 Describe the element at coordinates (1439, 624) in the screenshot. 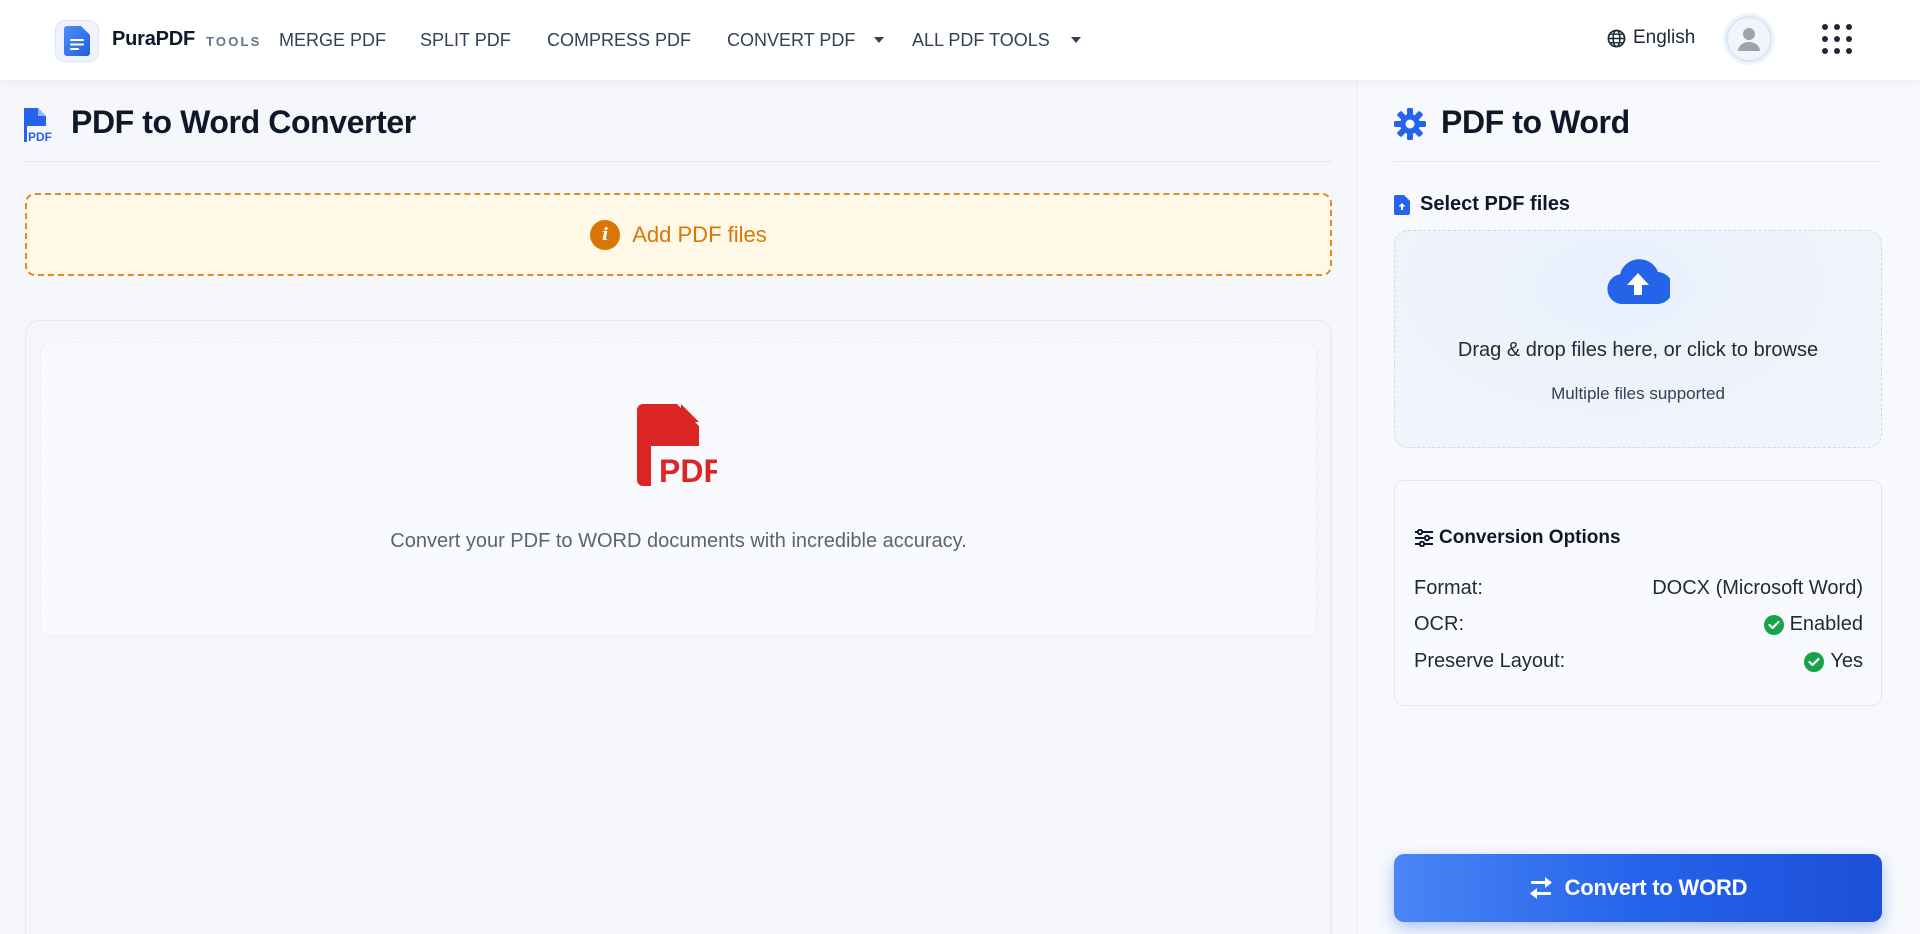

I see `option-label: OCR:` at that location.